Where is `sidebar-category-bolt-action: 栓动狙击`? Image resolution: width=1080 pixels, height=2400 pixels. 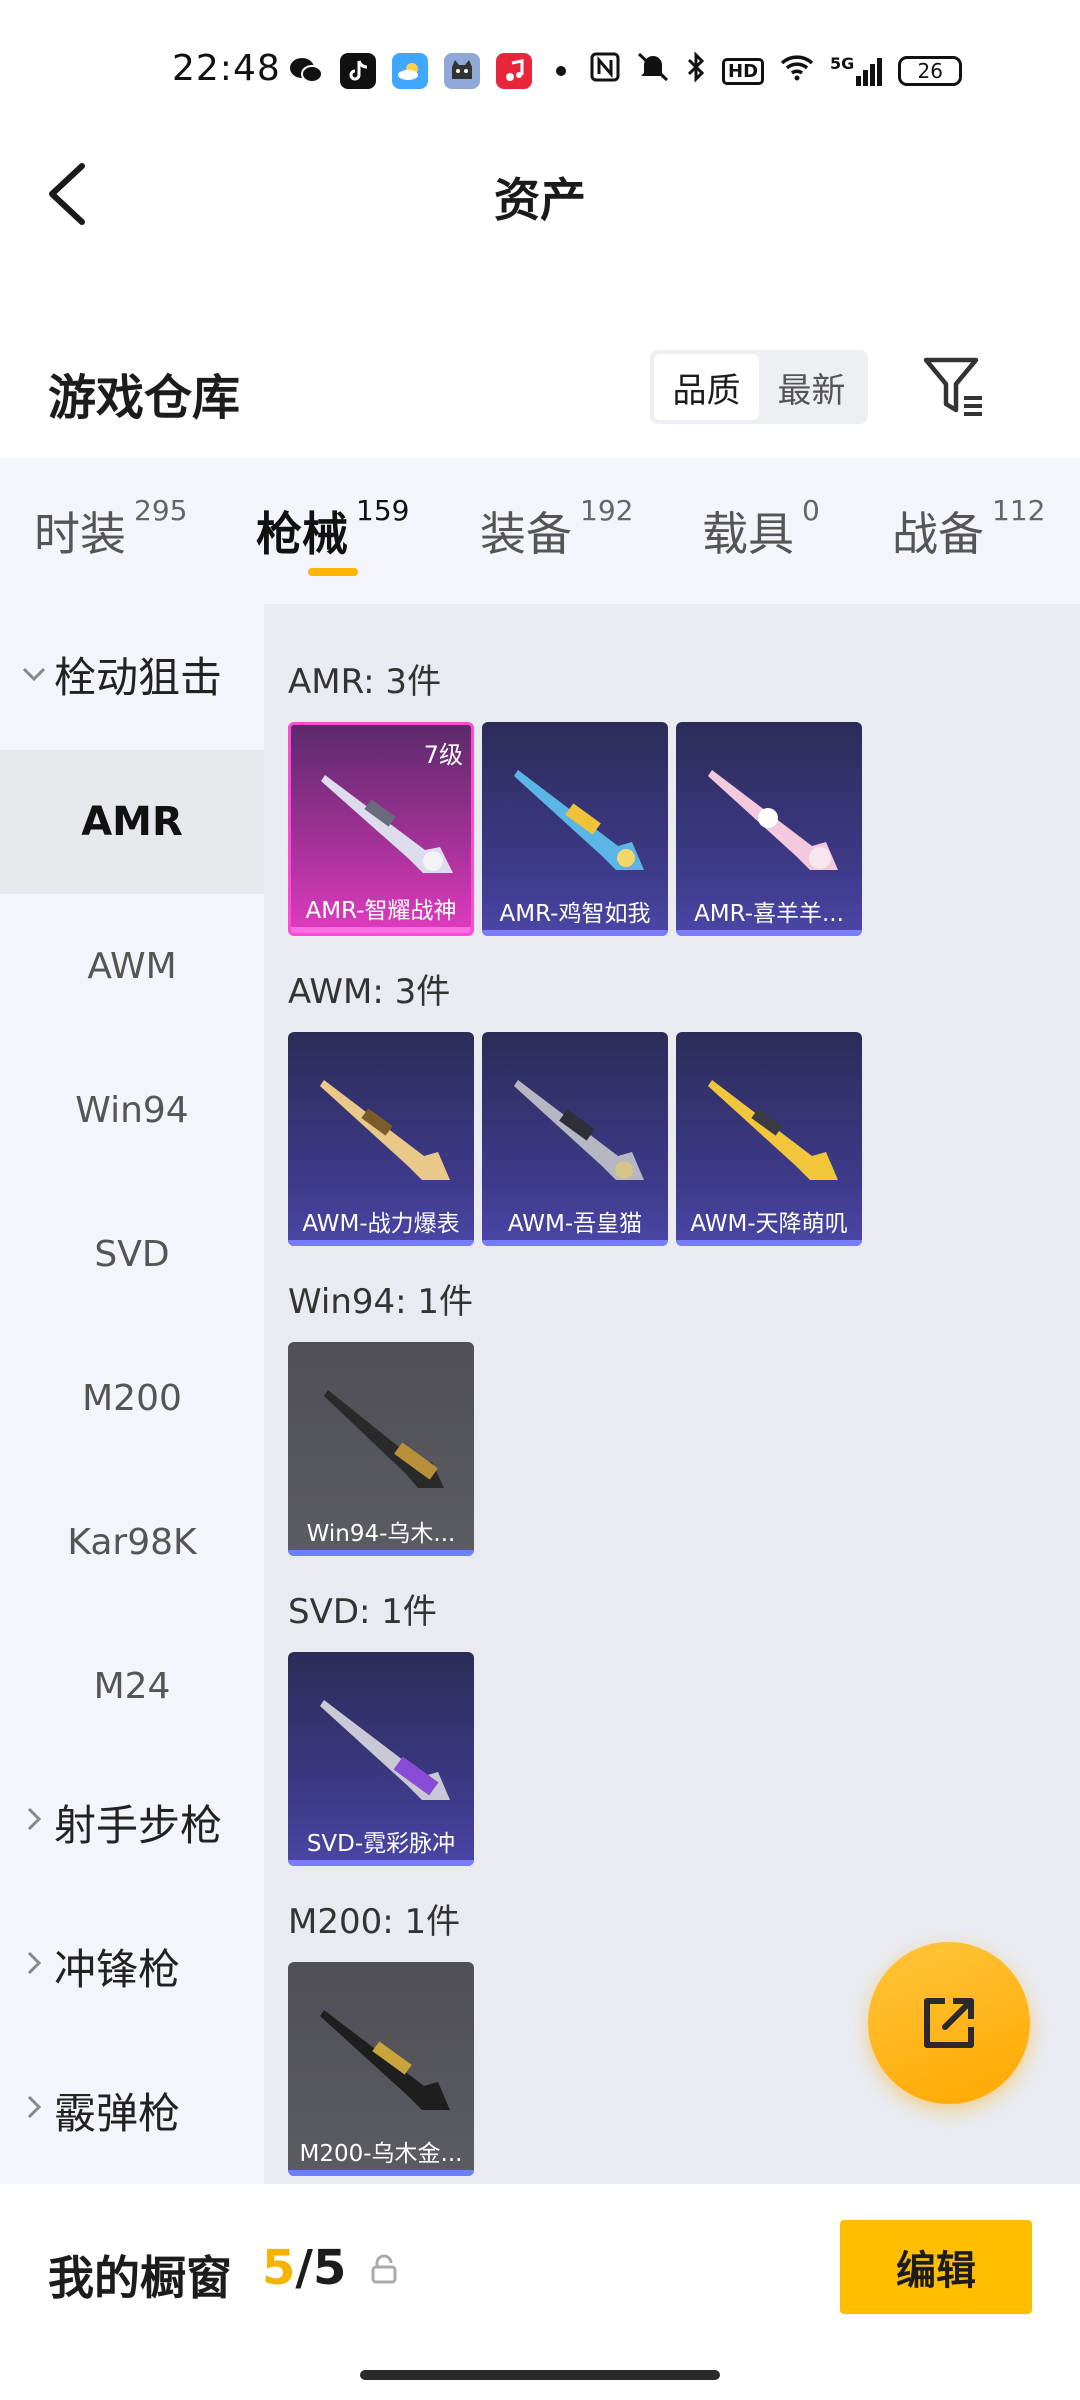 sidebar-category-bolt-action: 栓动狙击 is located at coordinates (132, 674).